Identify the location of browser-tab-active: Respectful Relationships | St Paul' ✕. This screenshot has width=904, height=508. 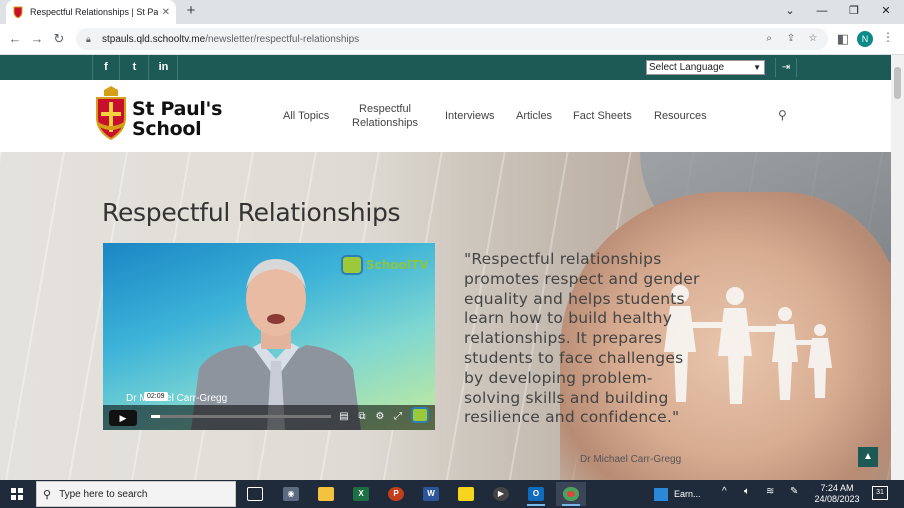
(91, 12).